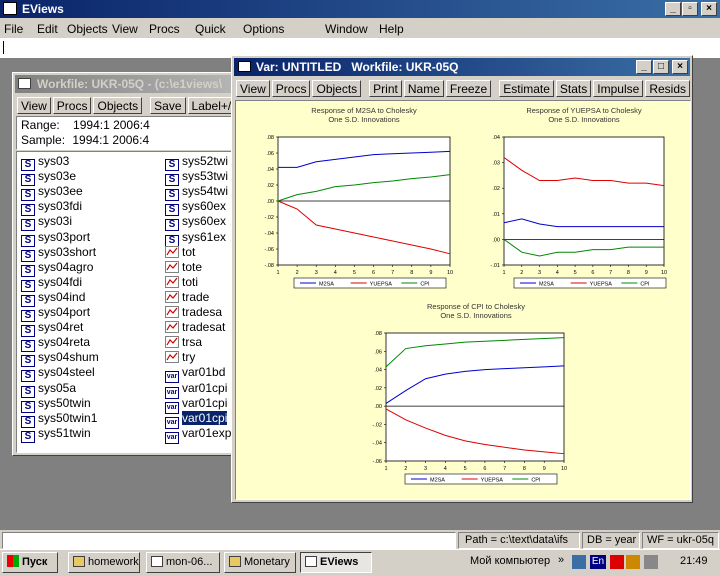  Describe the element at coordinates (189, 357) in the screenshot. I see `list-item-label: try` at that location.